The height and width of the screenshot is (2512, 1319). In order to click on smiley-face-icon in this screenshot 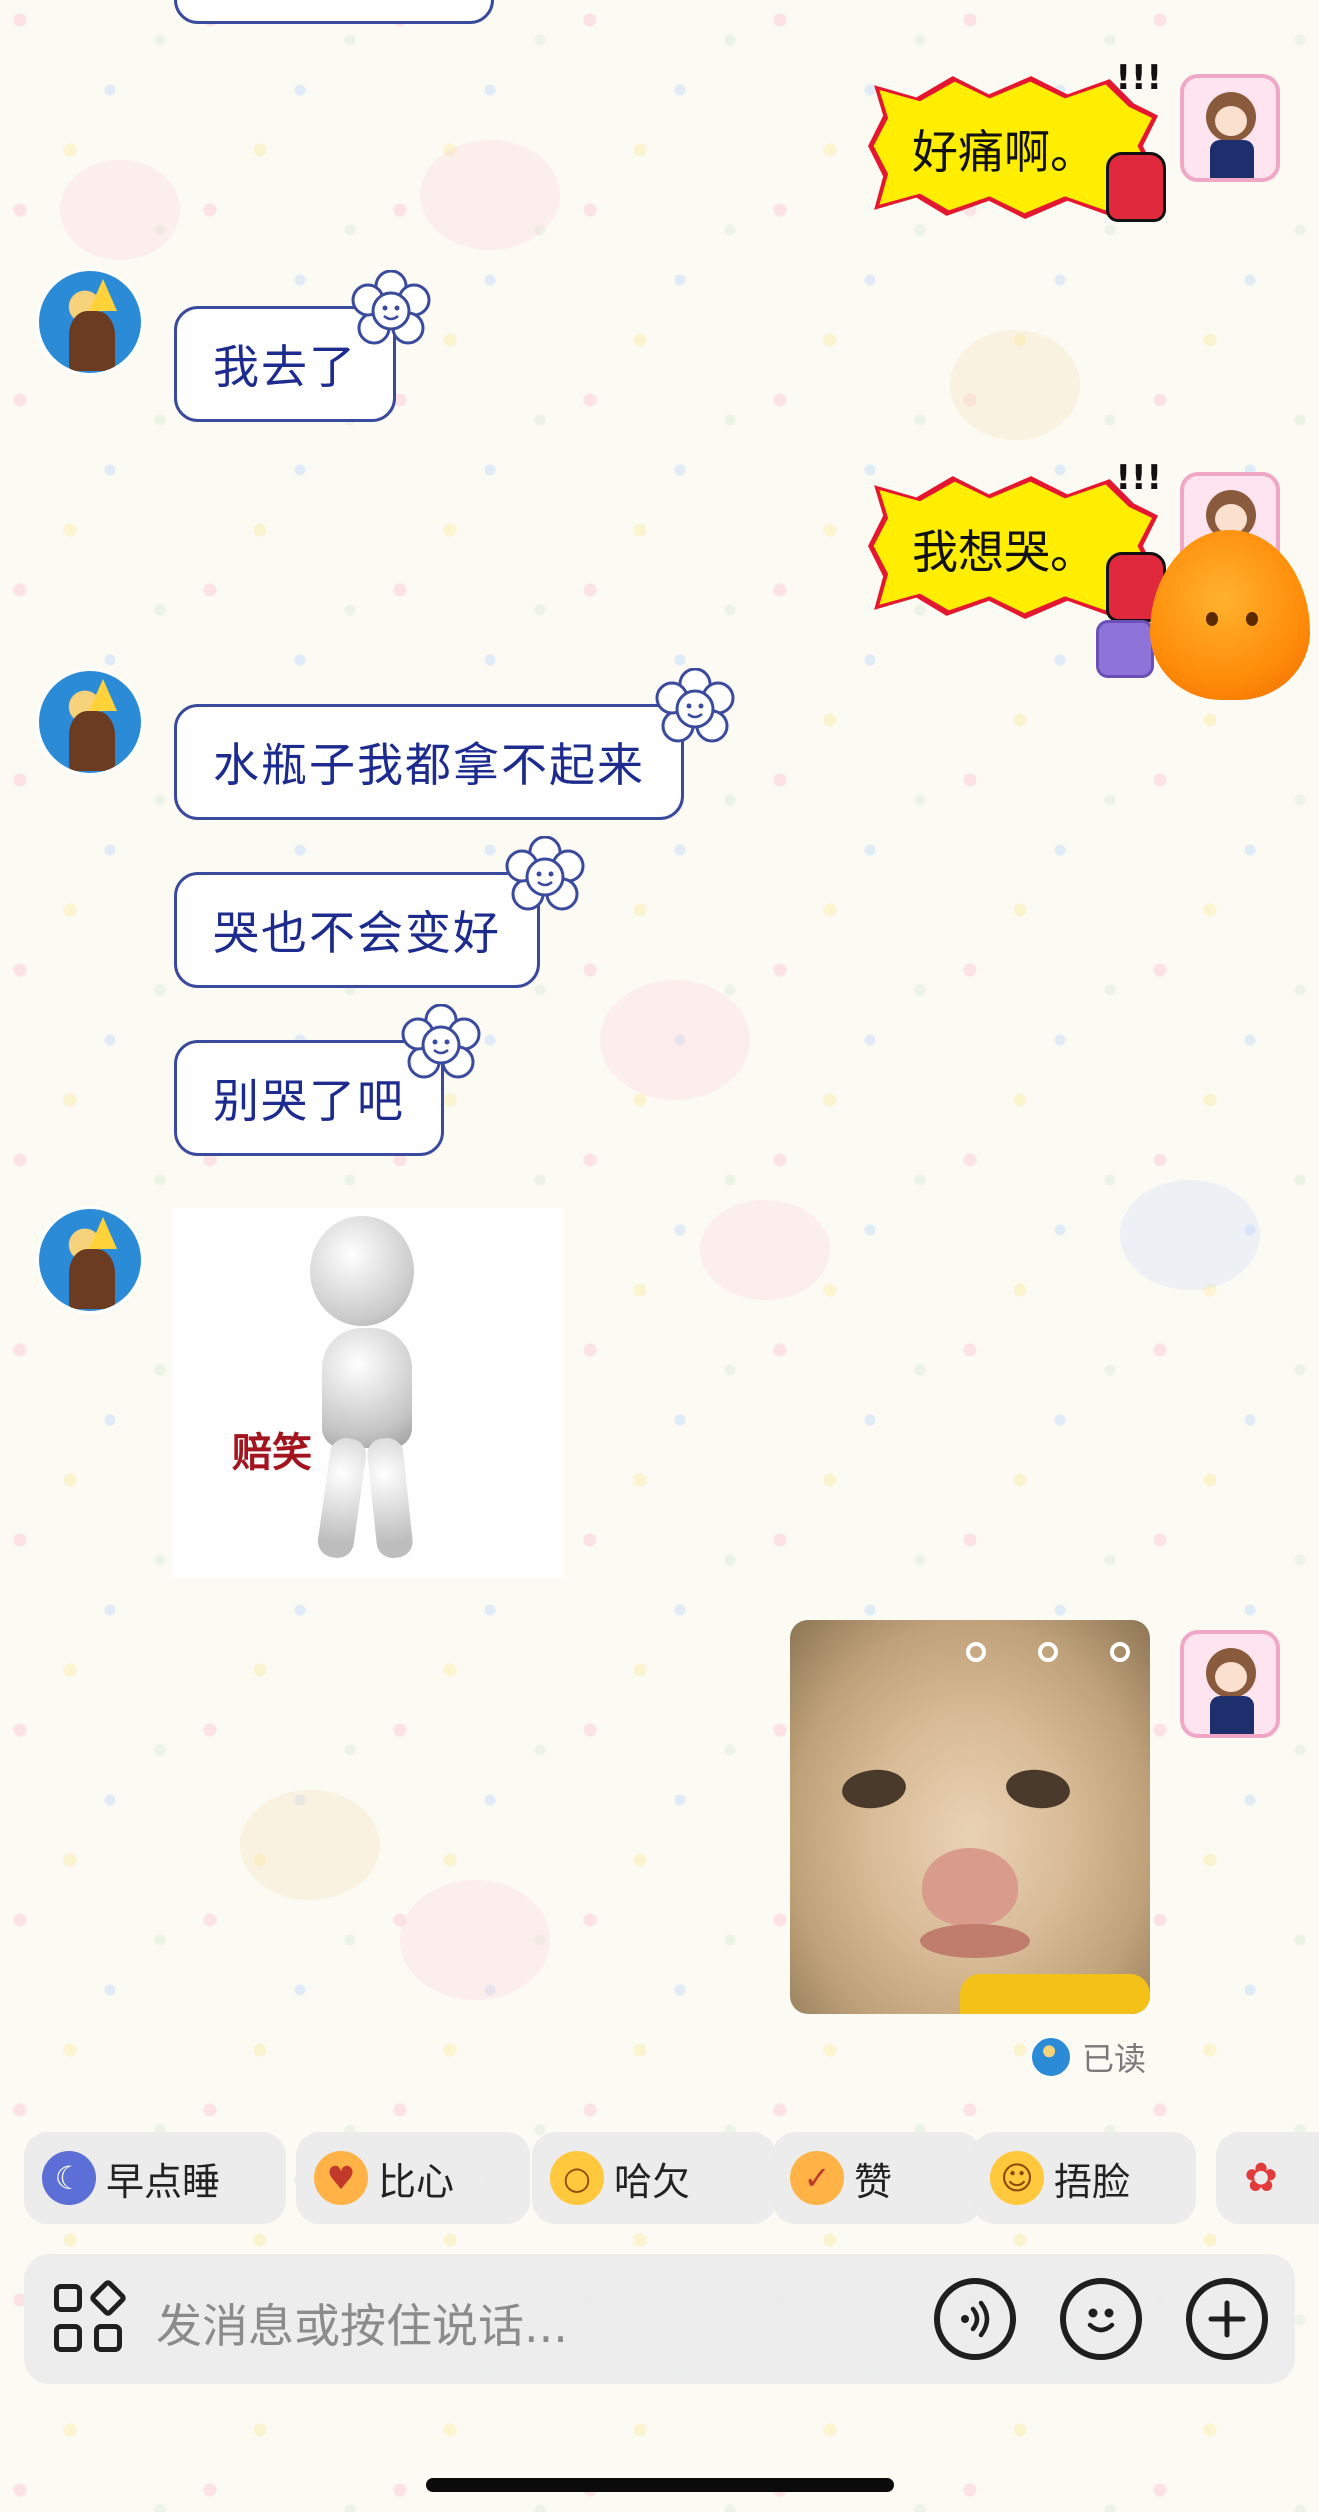, I will do `click(1101, 2320)`.